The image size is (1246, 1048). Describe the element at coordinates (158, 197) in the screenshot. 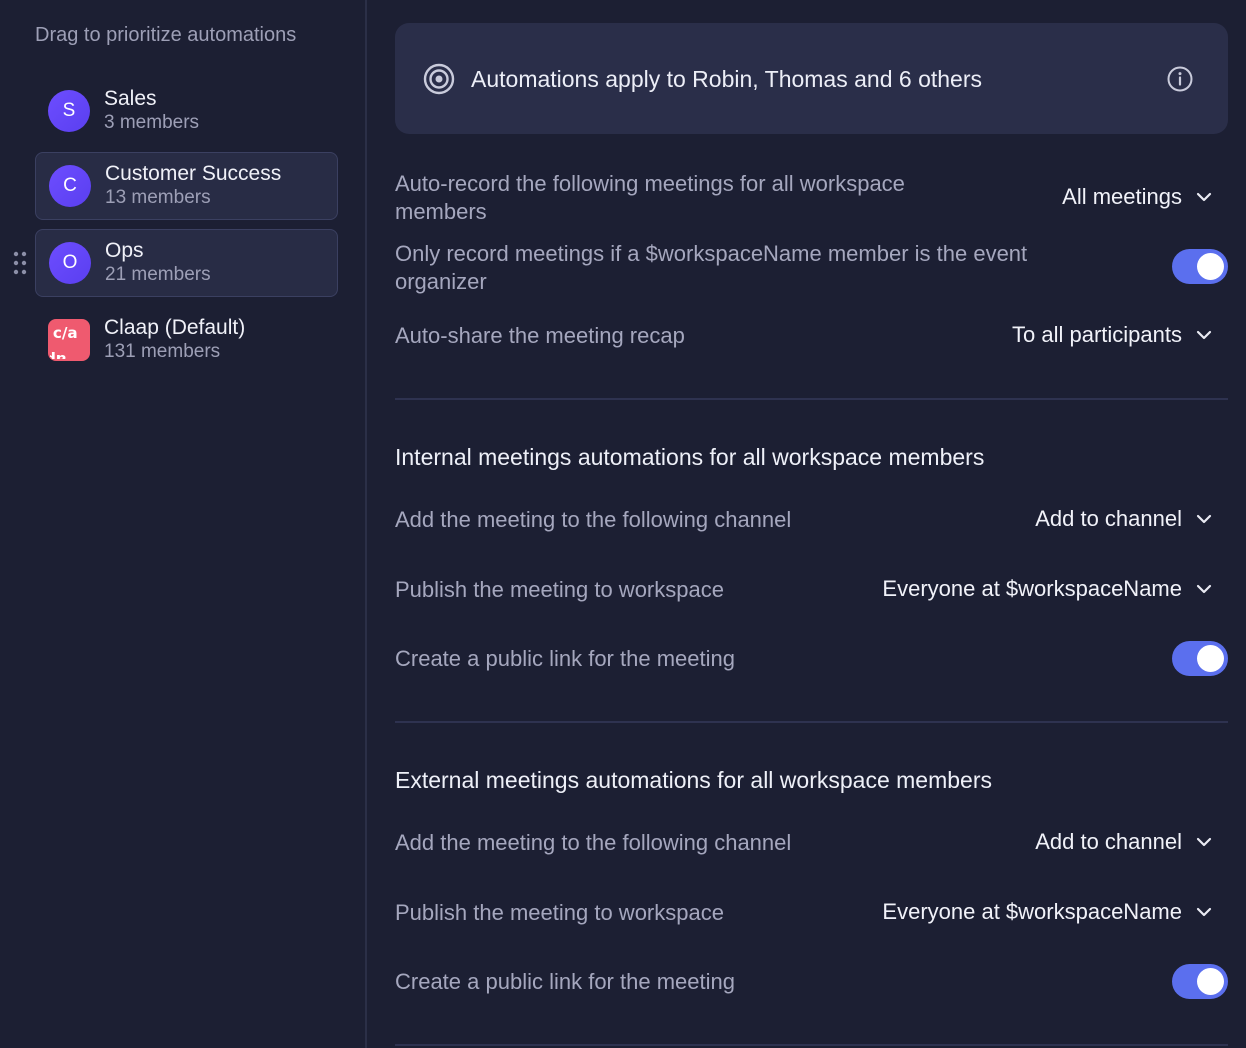

I see `group-member-count: 13 members` at that location.